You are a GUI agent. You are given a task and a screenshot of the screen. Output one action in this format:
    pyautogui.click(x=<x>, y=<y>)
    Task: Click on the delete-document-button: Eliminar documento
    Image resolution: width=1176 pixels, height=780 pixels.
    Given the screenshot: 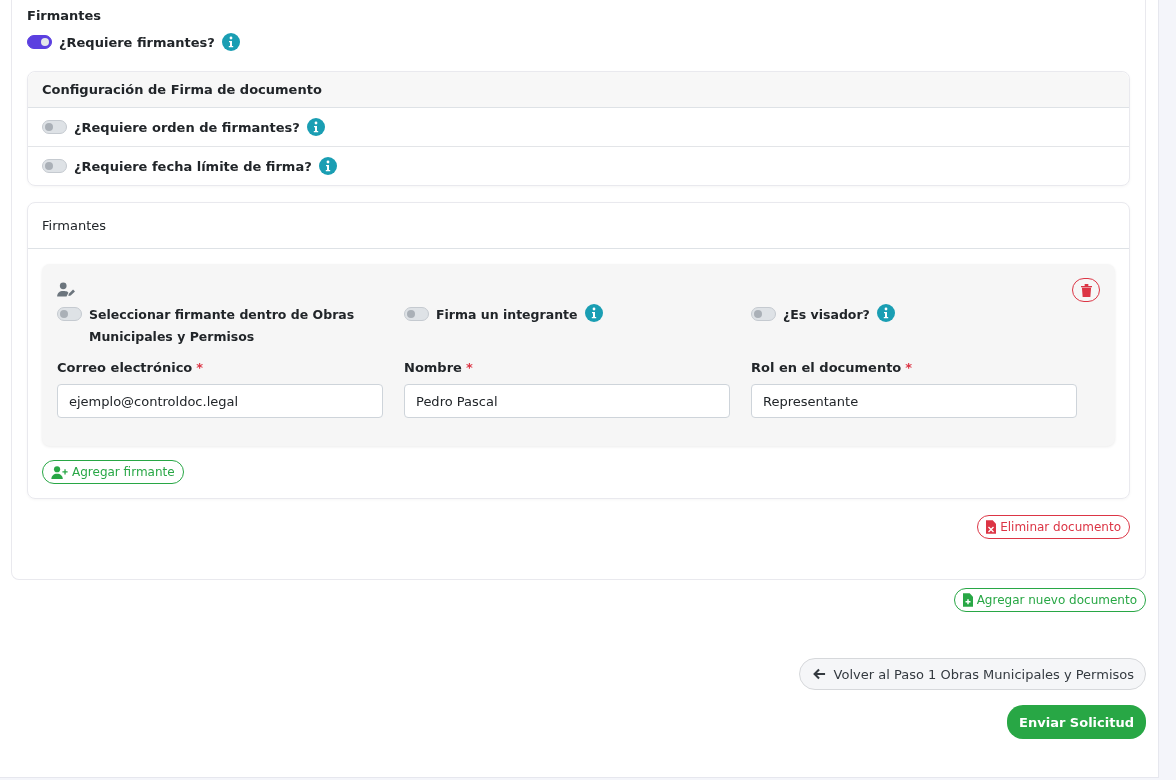 What is the action you would take?
    pyautogui.click(x=1053, y=527)
    